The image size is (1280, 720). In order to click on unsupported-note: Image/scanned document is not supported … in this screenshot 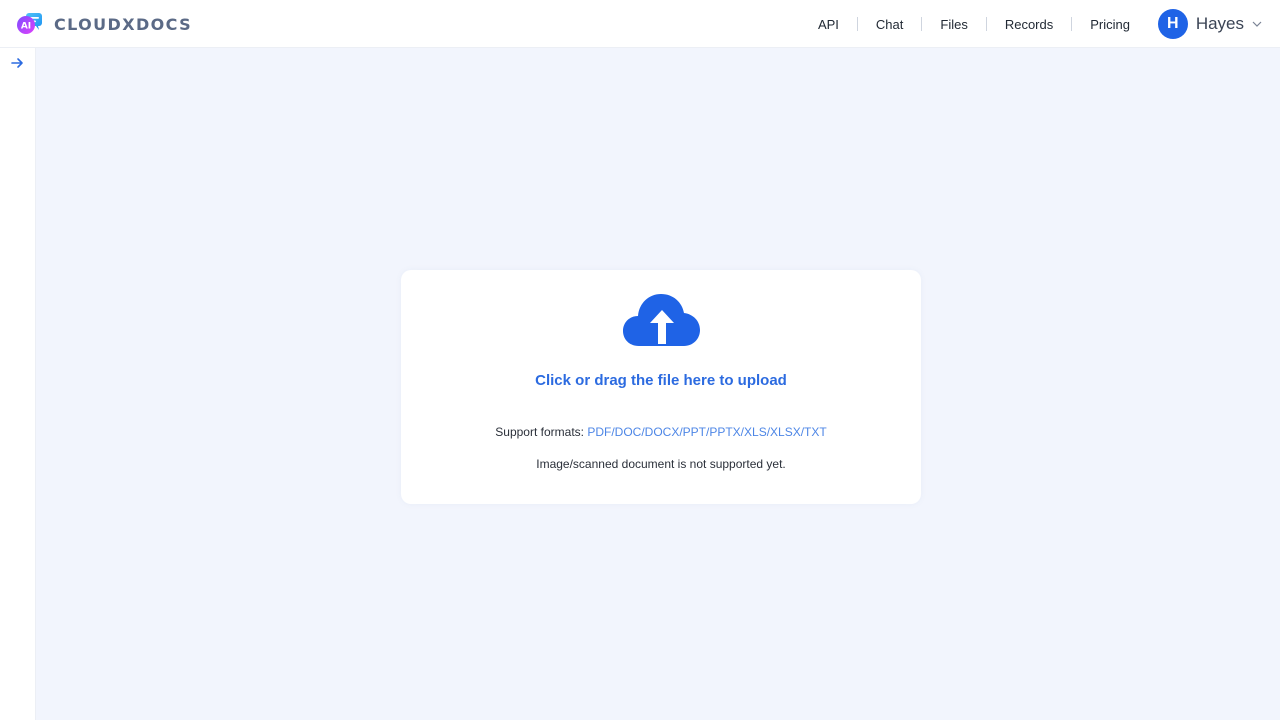, I will do `click(661, 464)`.